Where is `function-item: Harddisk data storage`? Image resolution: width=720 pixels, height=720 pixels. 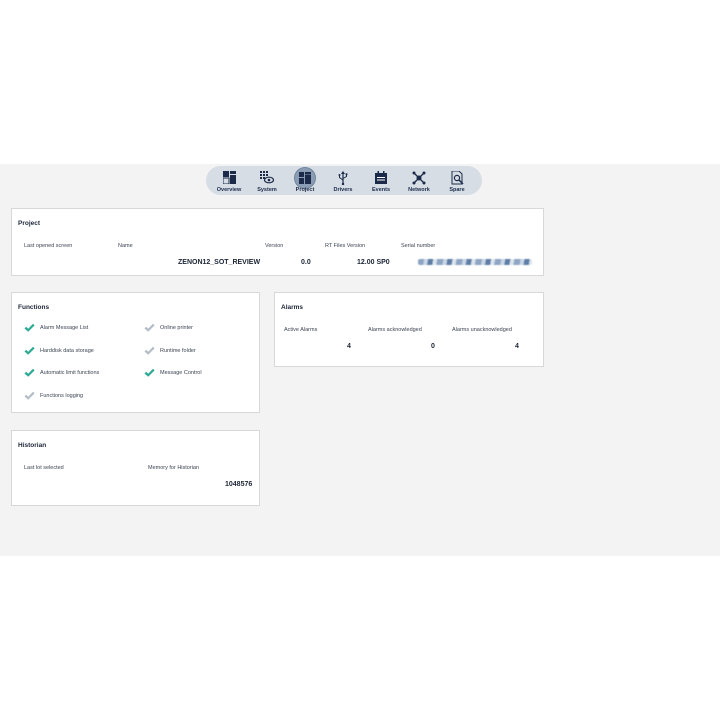
function-item: Harddisk data storage is located at coordinates (59, 351).